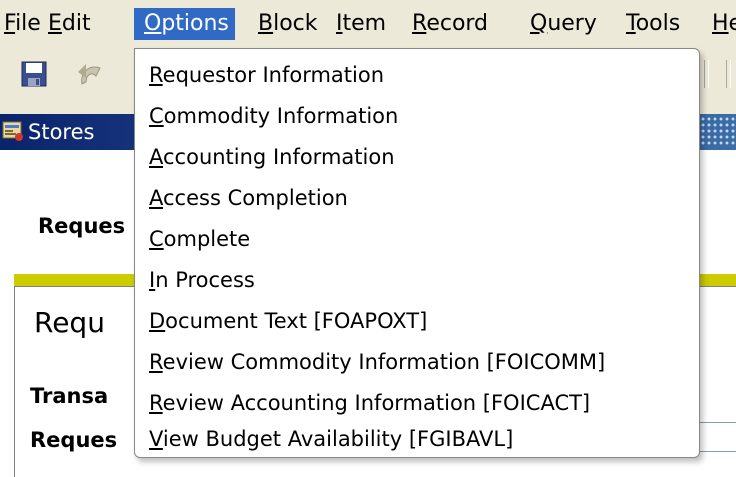  I want to click on menu-record: Record, so click(450, 24).